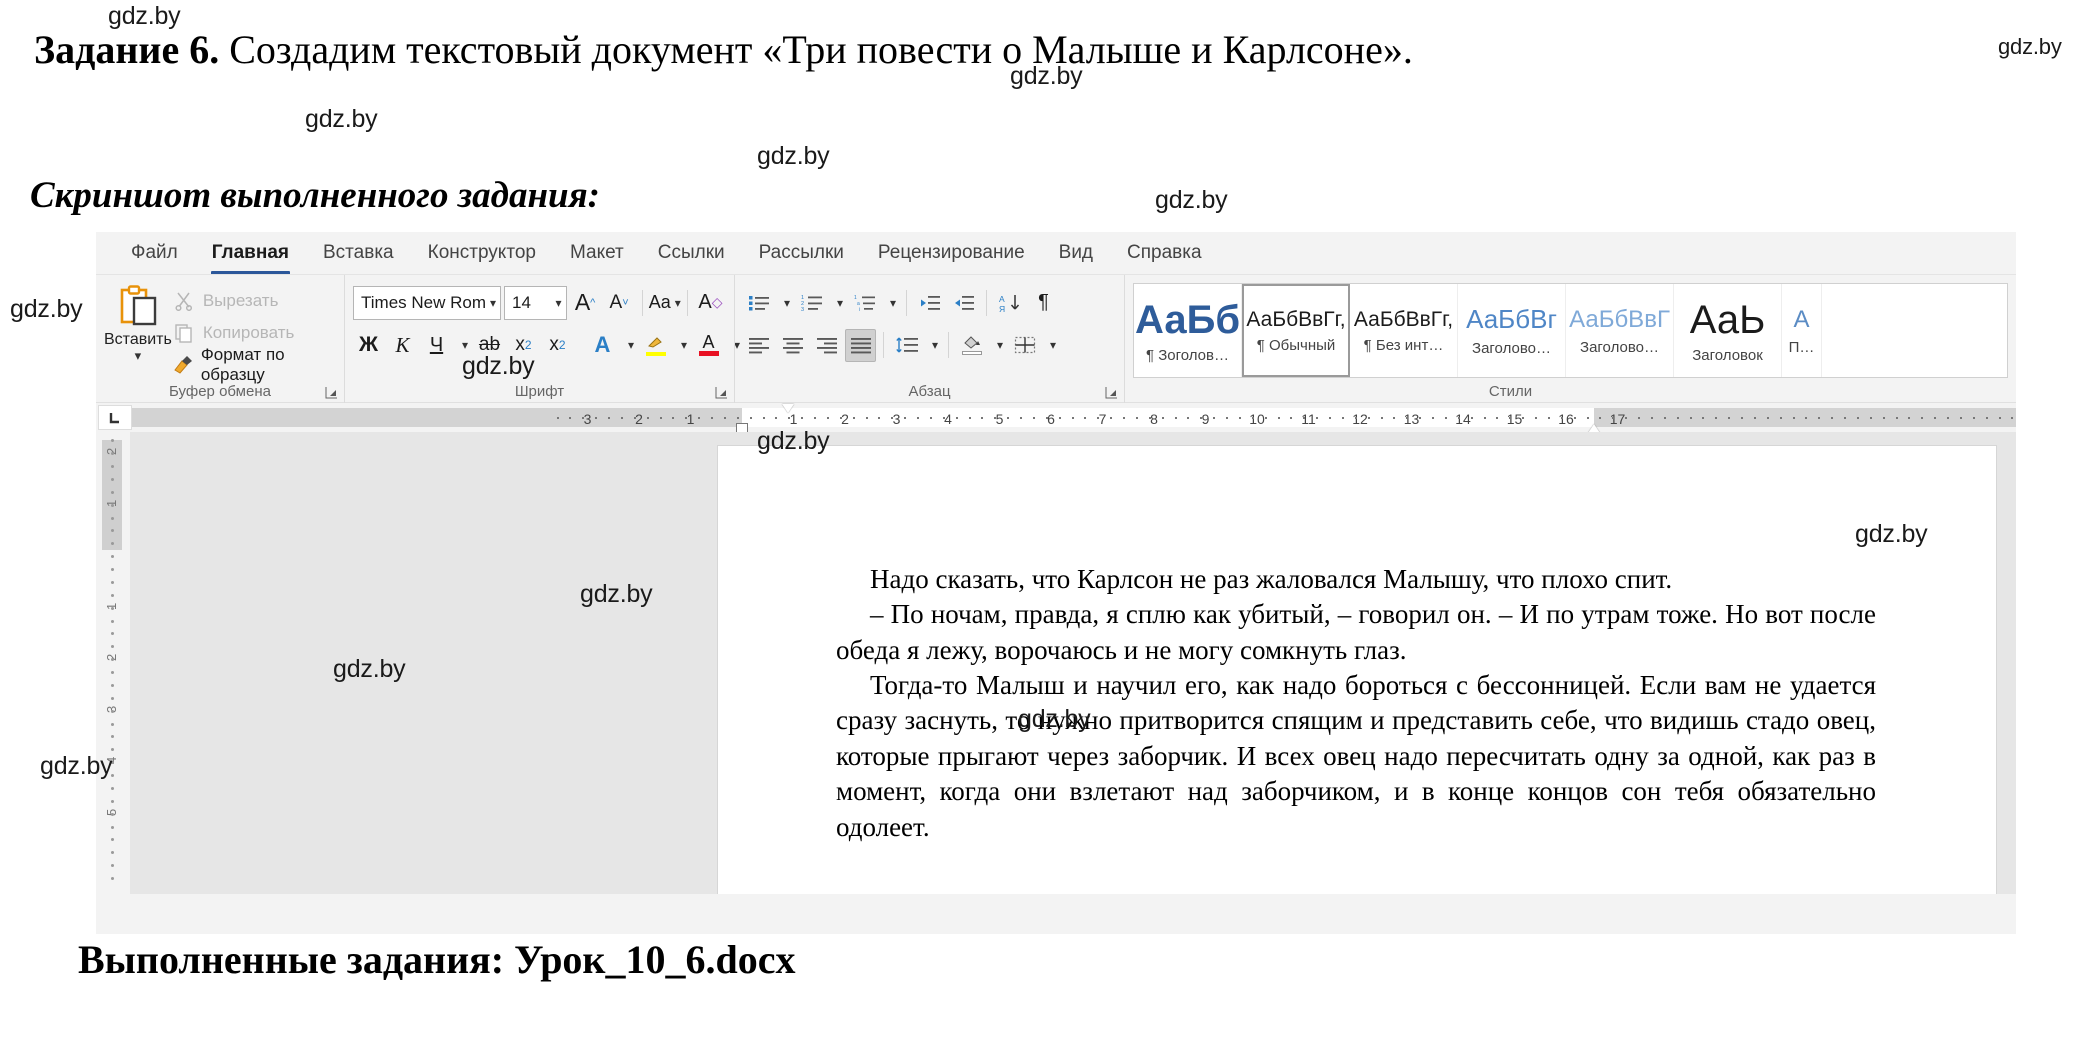 Image resolution: width=2084 pixels, height=1049 pixels. Describe the element at coordinates (838, 302) in the screenshot. I see `numbered-list-dropdown: ▾` at that location.